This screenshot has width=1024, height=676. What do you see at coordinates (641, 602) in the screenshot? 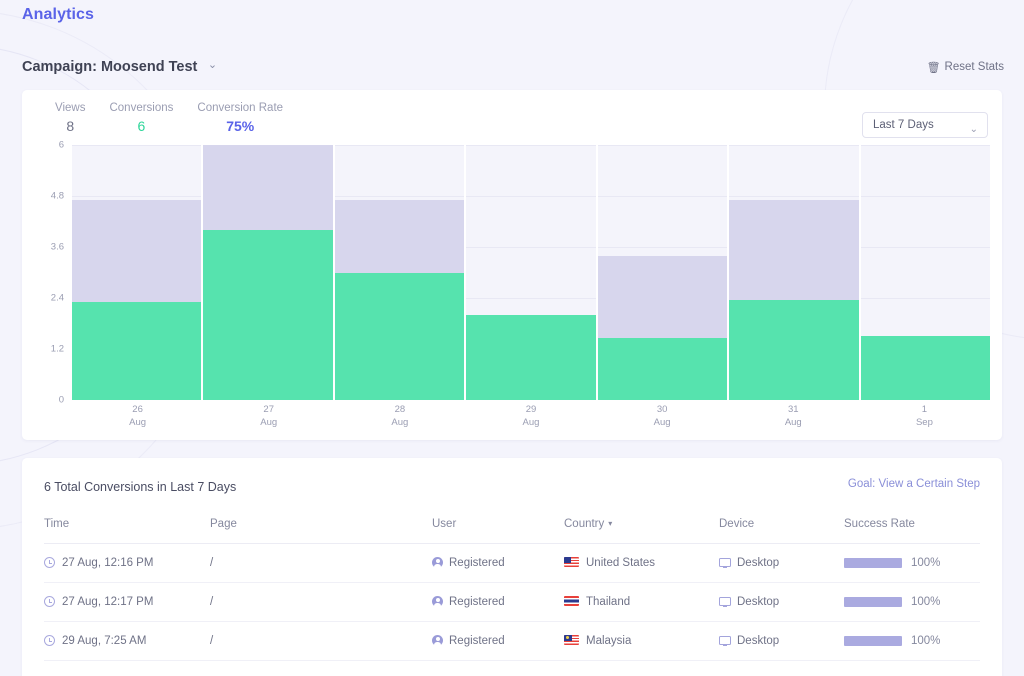
I see `cell-country: Thailand` at bounding box center [641, 602].